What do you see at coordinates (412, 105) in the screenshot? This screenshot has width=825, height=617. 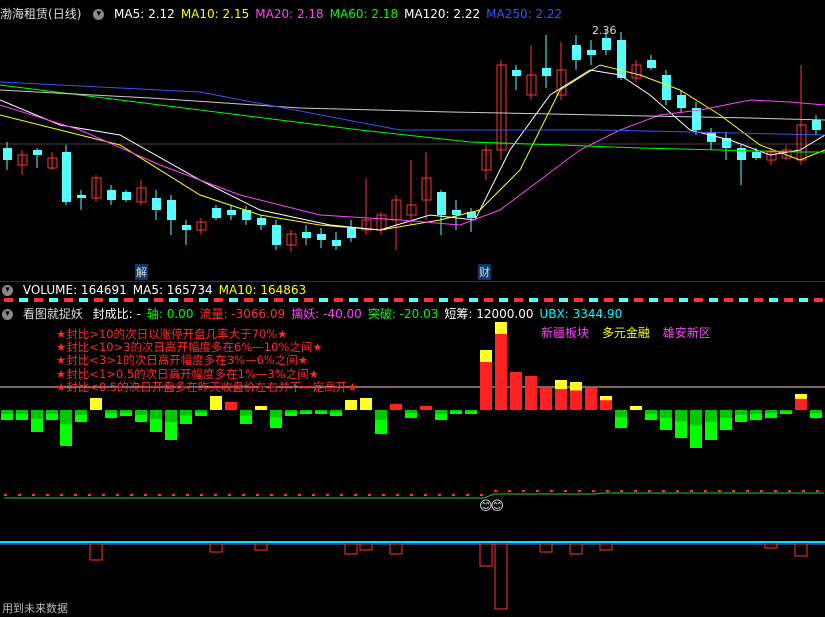 I see `ma120-line` at bounding box center [412, 105].